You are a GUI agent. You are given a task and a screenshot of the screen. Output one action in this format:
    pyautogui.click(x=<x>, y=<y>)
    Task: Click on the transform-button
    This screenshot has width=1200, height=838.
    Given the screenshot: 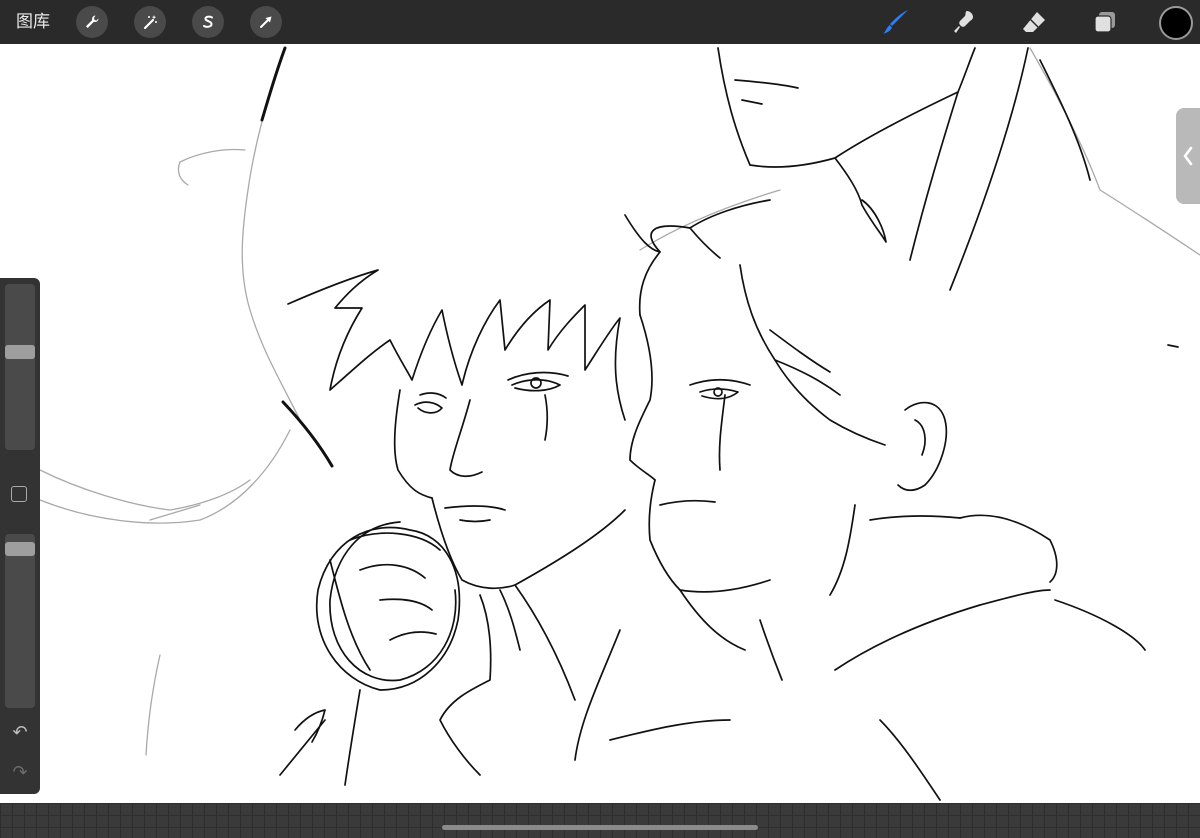 What is the action you would take?
    pyautogui.click(x=266, y=22)
    